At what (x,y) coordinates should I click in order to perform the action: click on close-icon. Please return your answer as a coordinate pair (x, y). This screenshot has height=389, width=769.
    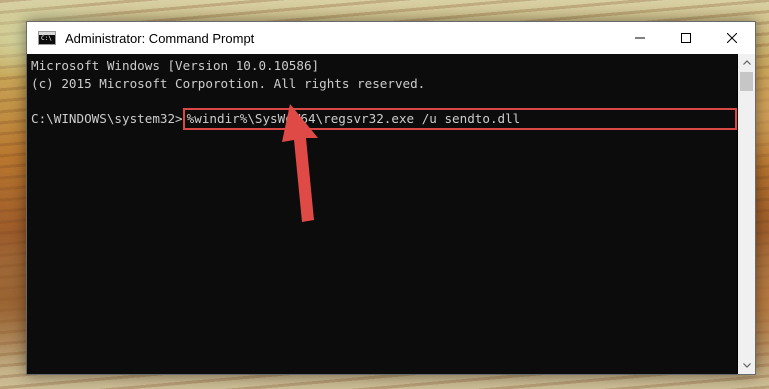
    Looking at the image, I should click on (732, 38).